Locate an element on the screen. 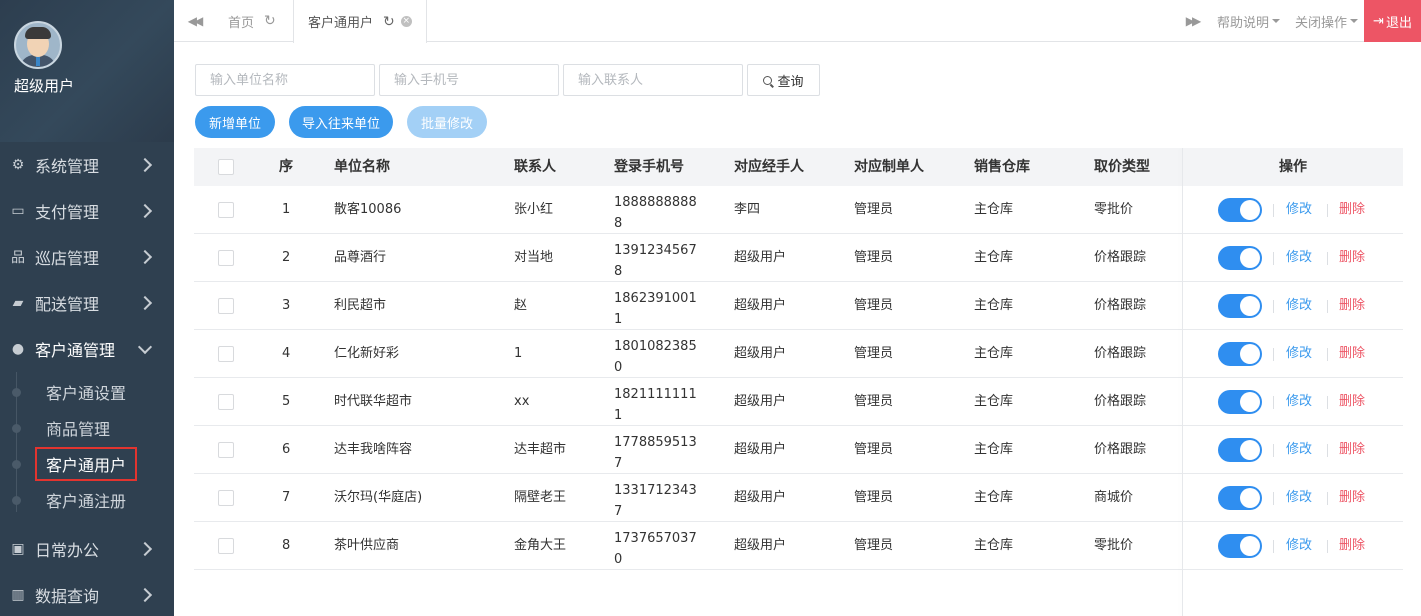 This screenshot has height=616, width=1421. avatar is located at coordinates (38, 45).